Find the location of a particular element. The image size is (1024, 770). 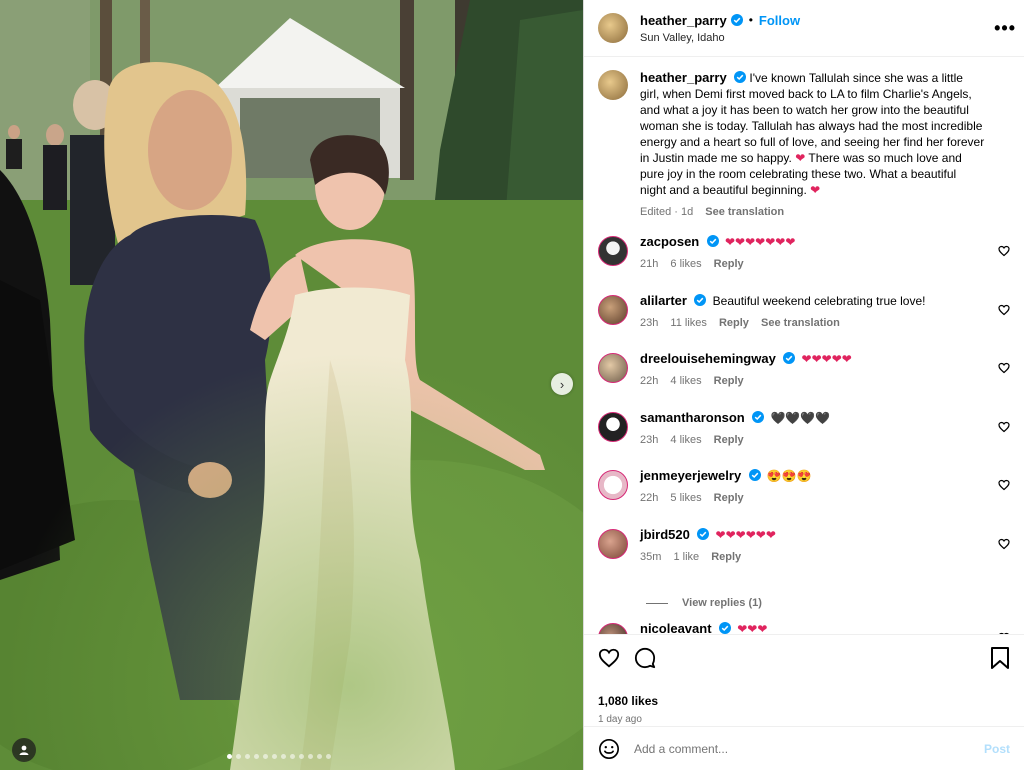

comment-username: samantharonson is located at coordinates (692, 417).